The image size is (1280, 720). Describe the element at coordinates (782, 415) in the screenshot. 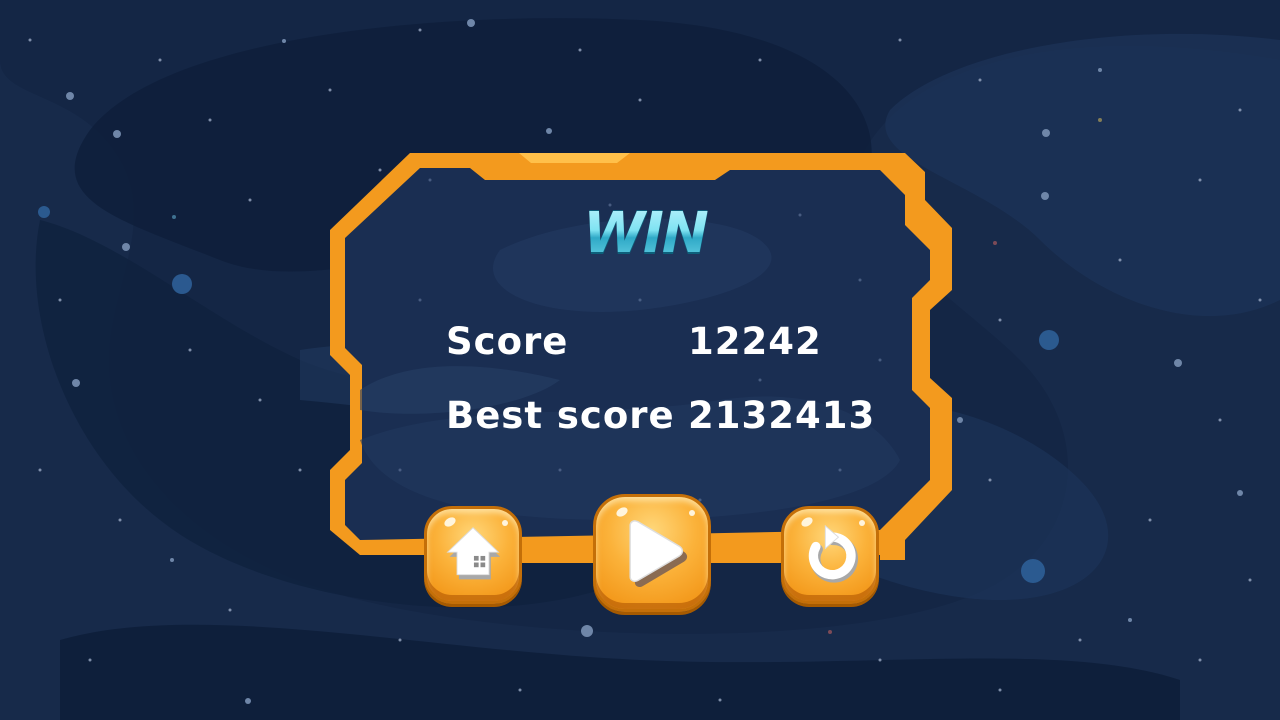

I see `best-score-value: 2132413` at that location.